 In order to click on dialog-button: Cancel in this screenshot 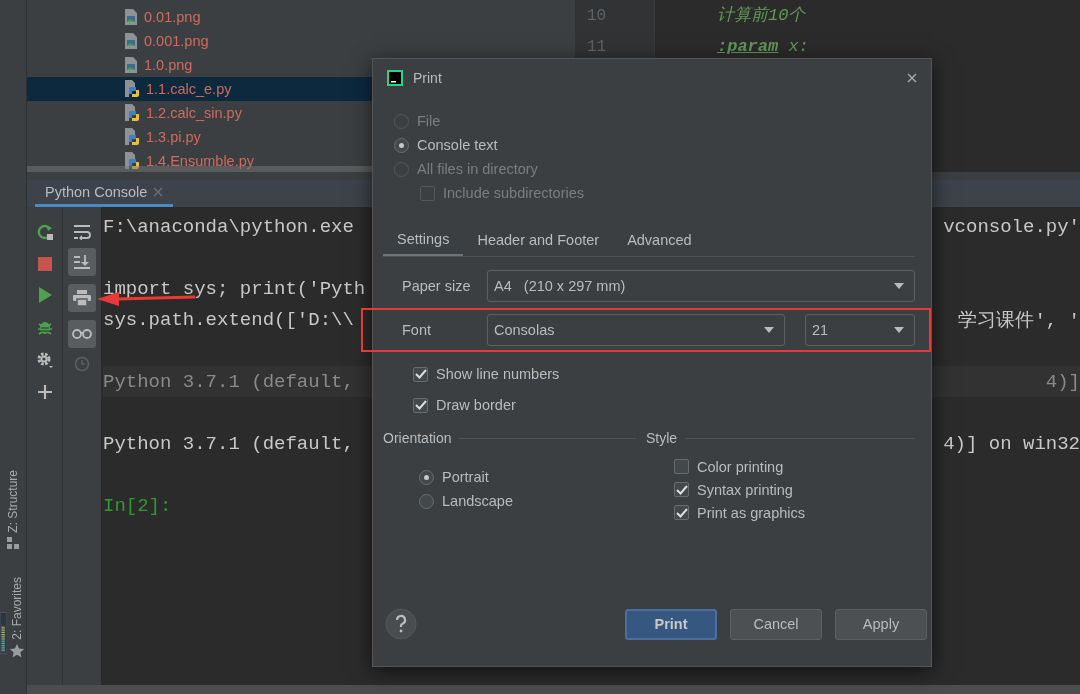, I will do `click(776, 624)`.